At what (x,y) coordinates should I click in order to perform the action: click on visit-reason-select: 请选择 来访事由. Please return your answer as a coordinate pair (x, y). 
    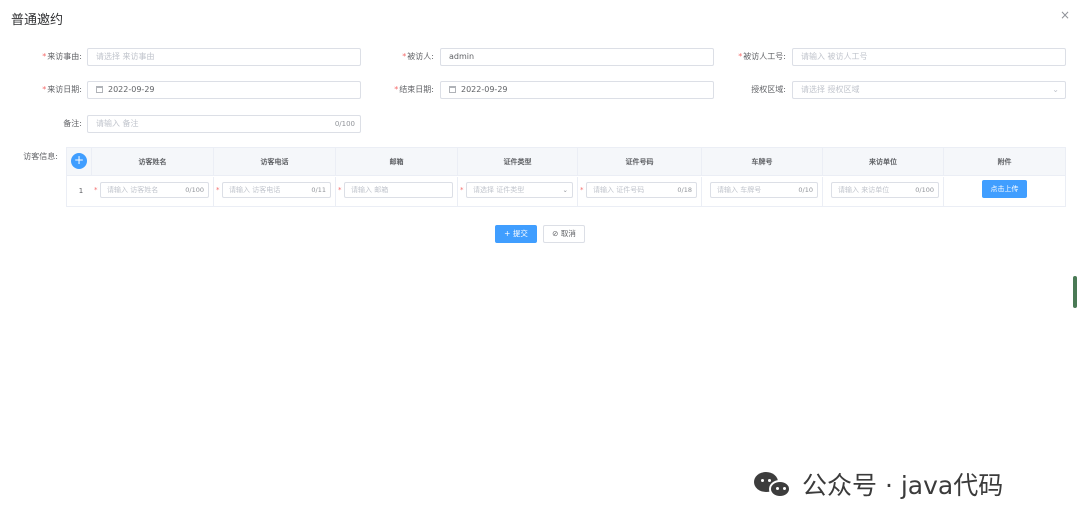
    Looking at the image, I should click on (224, 57).